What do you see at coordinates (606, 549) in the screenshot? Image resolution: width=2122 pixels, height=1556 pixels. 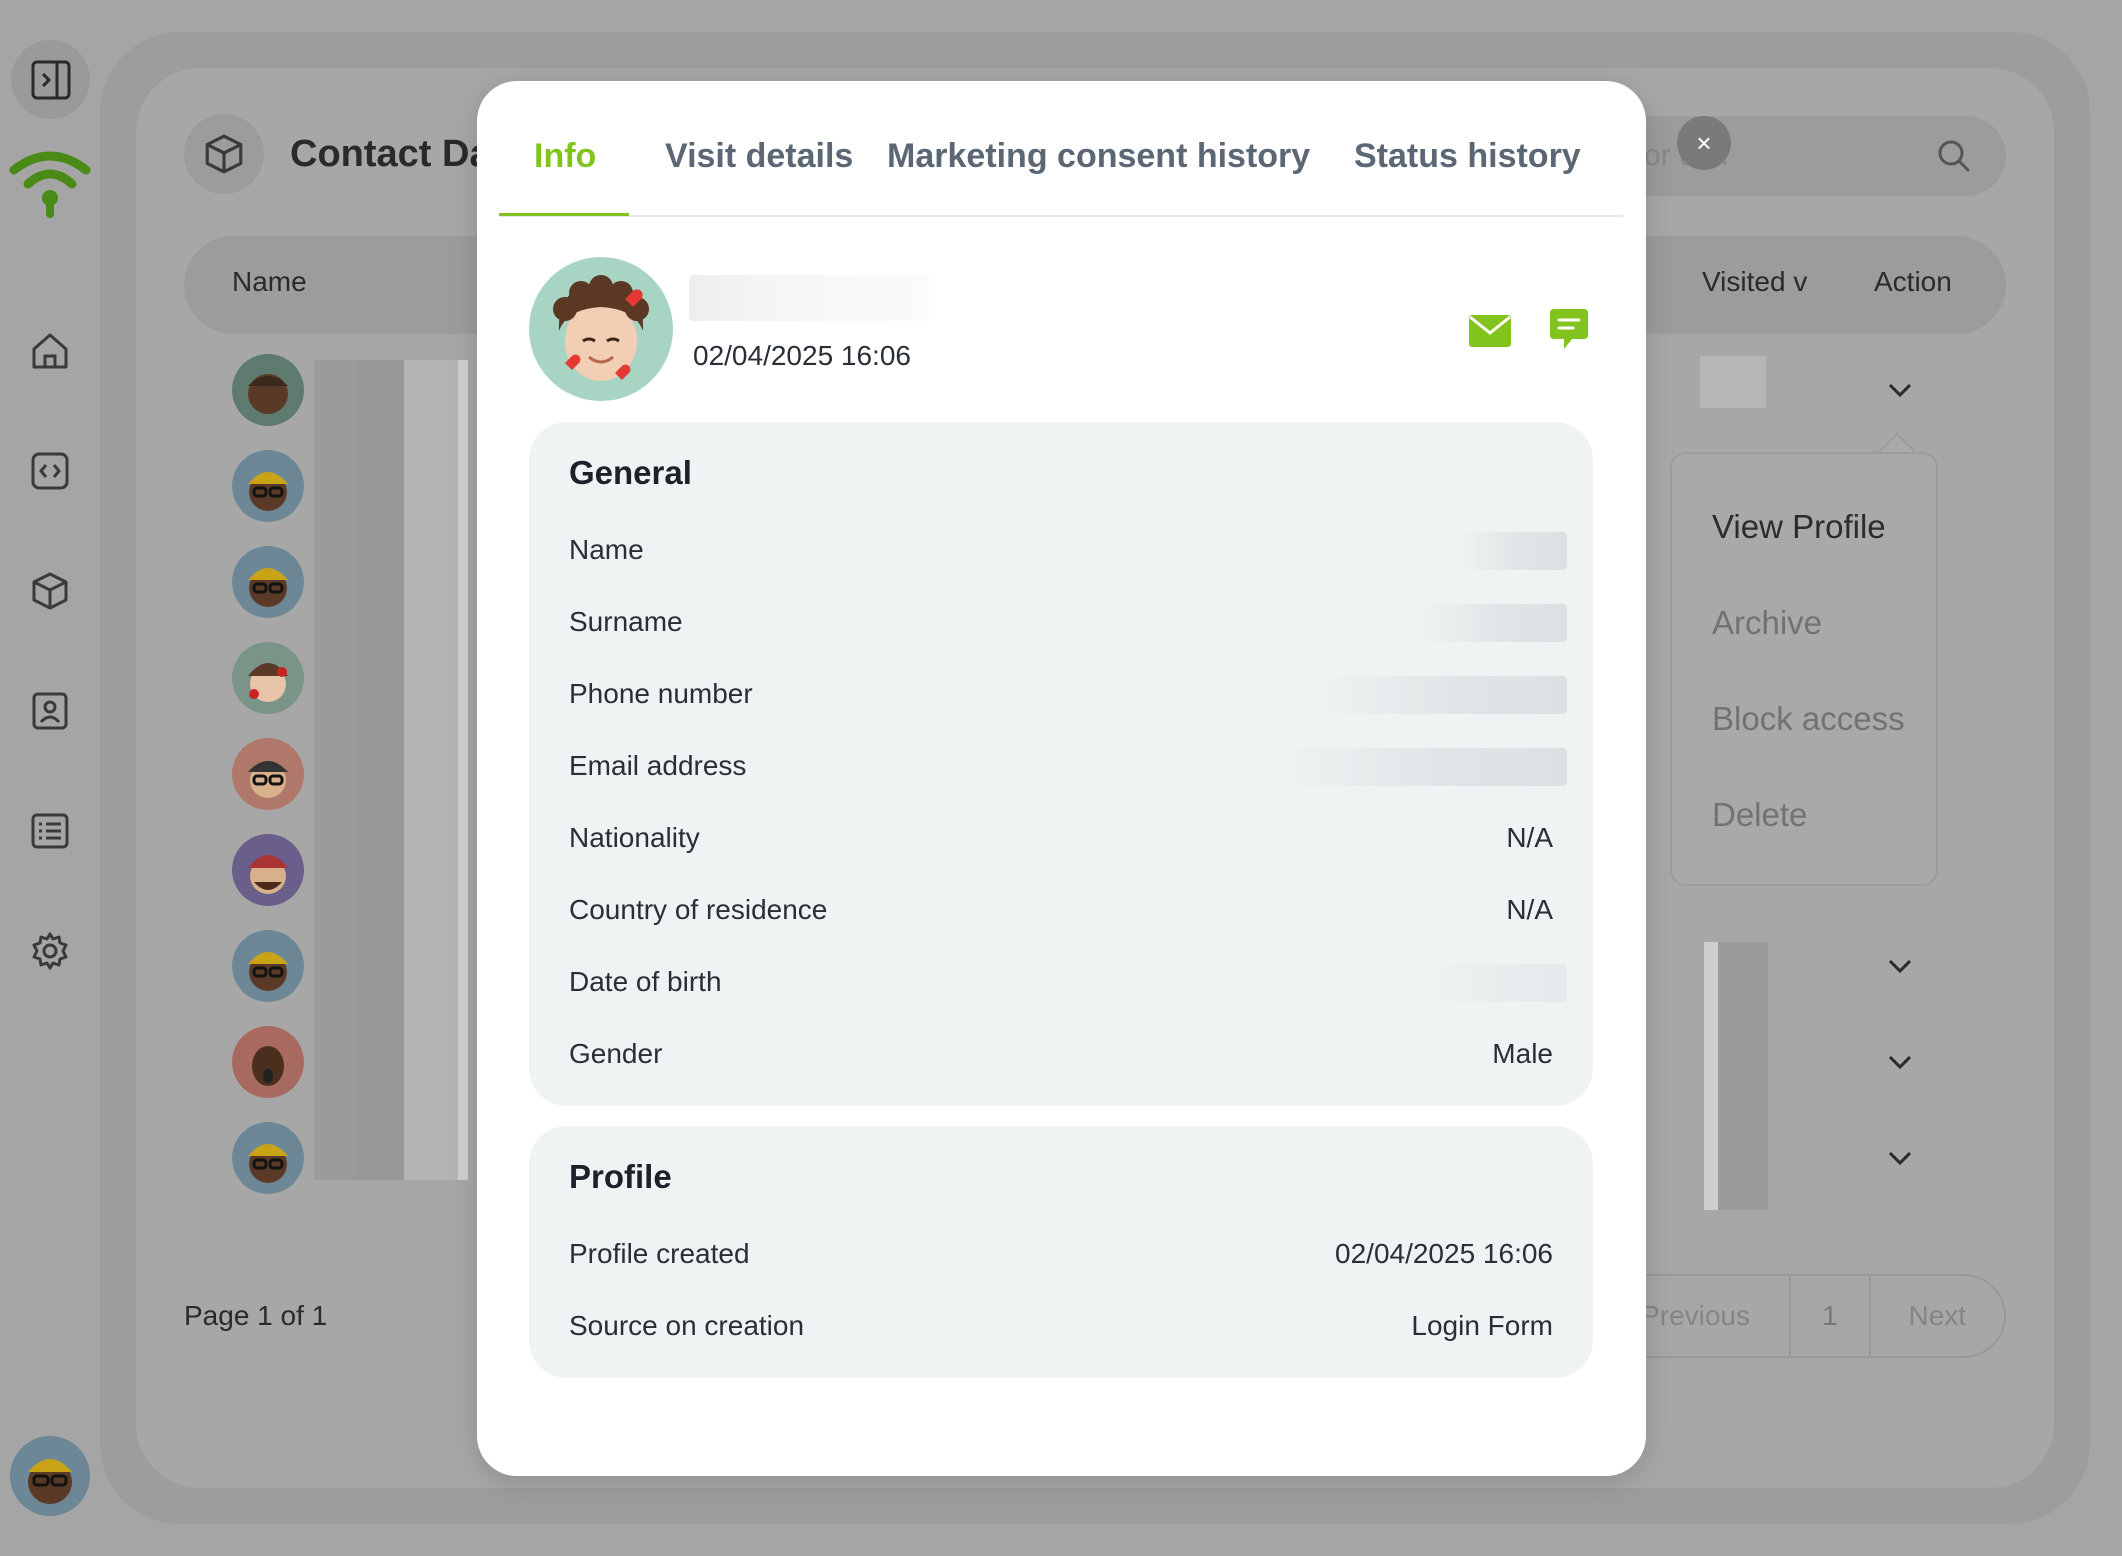 I see `field-label-name: Name` at bounding box center [606, 549].